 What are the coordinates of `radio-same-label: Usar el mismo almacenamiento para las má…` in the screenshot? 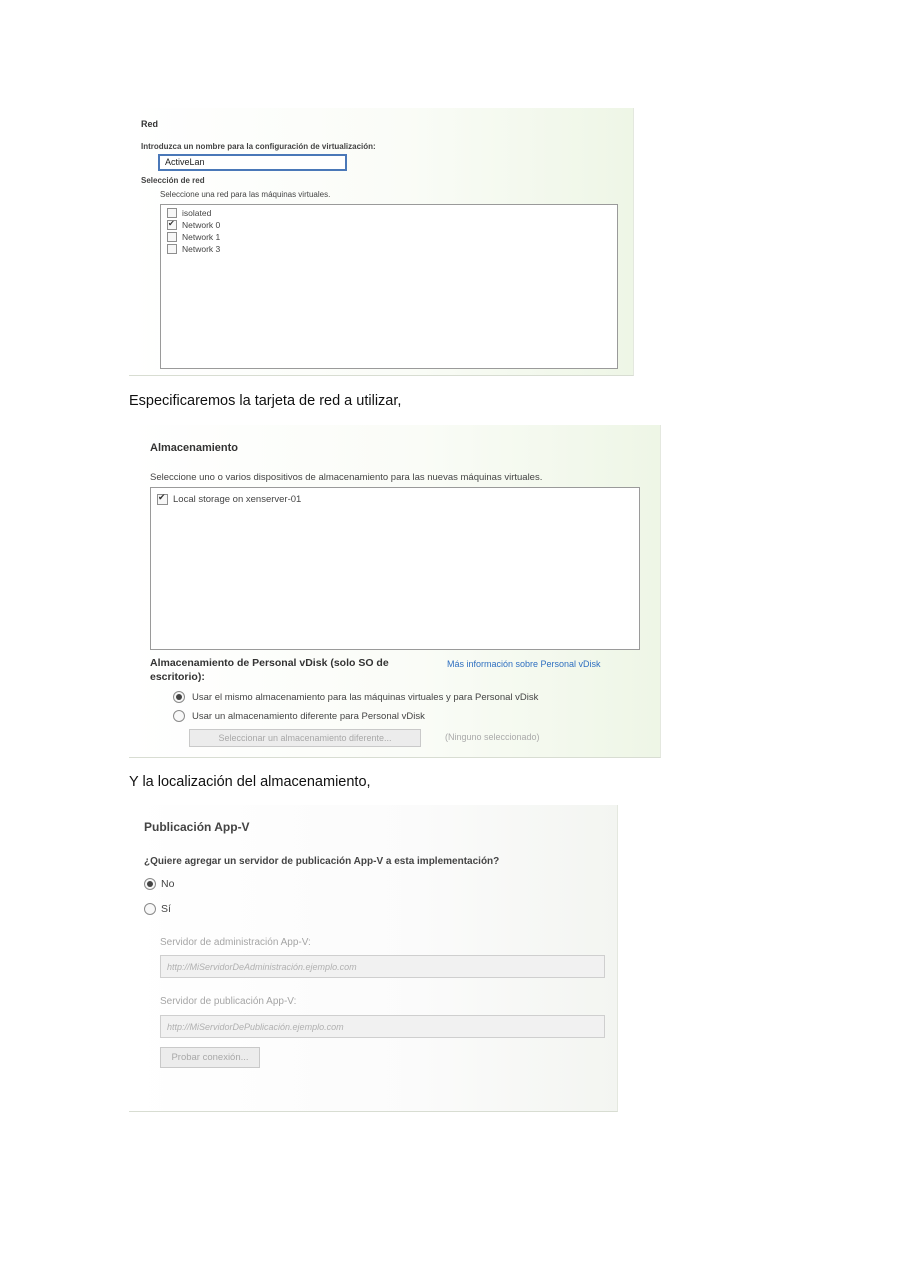 It's located at (365, 697).